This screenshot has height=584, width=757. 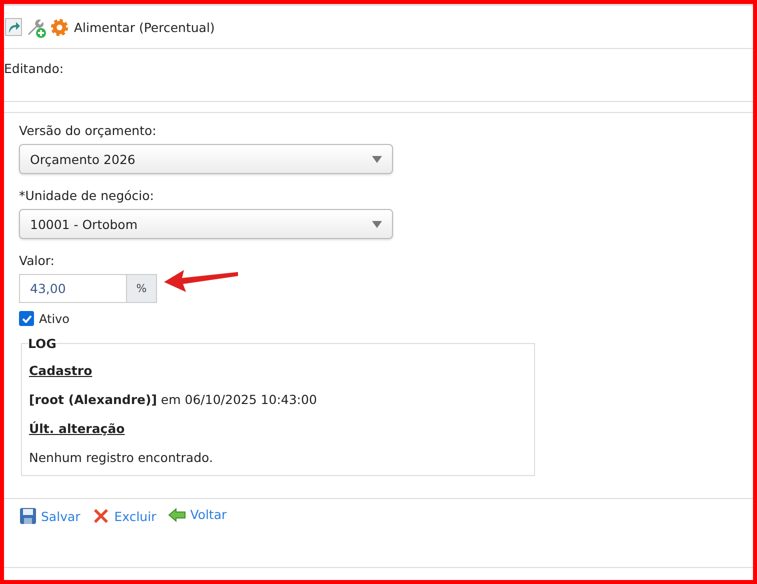 I want to click on field-label: *Unidade de negócio:, so click(x=87, y=195).